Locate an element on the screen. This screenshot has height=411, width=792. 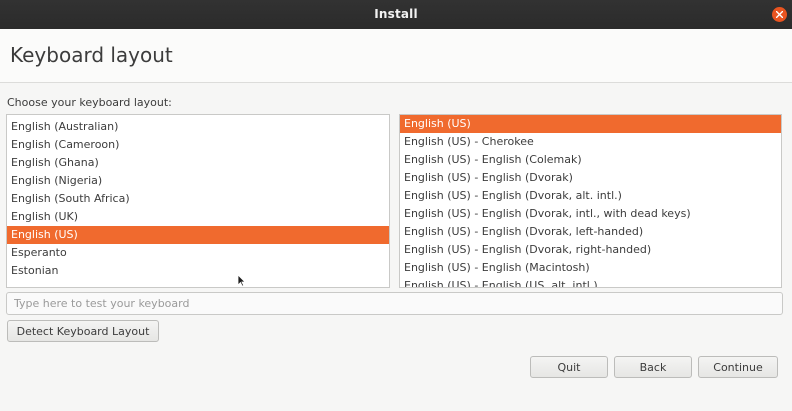
list-item: English (UK) is located at coordinates (198, 217).